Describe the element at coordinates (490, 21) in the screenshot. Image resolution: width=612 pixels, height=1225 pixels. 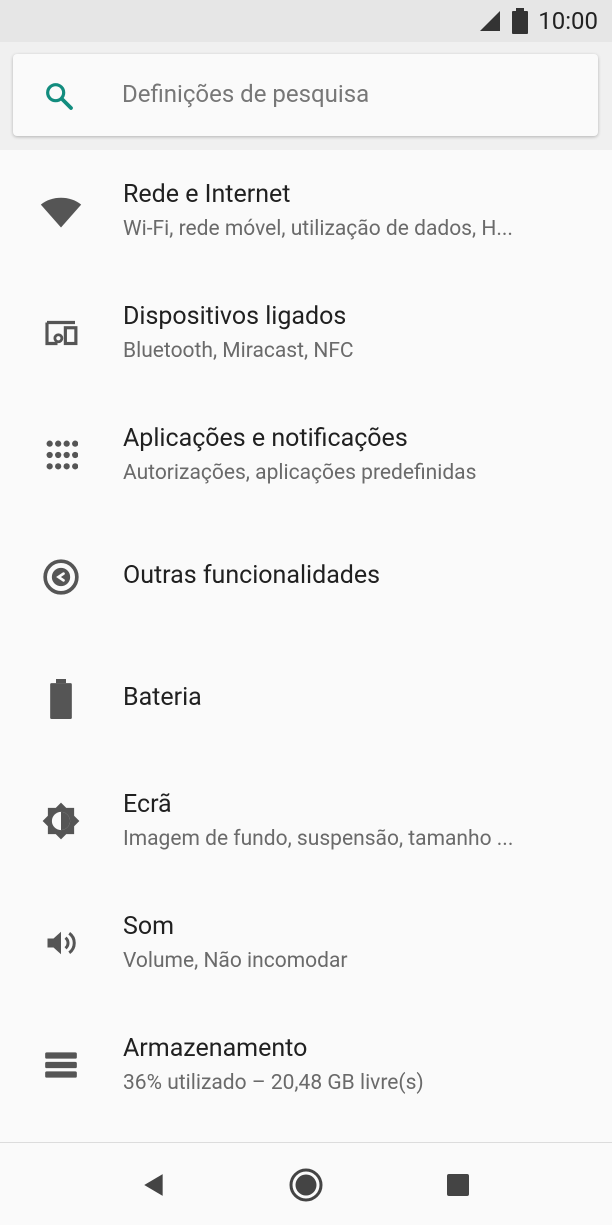
I see `signal-icon` at that location.